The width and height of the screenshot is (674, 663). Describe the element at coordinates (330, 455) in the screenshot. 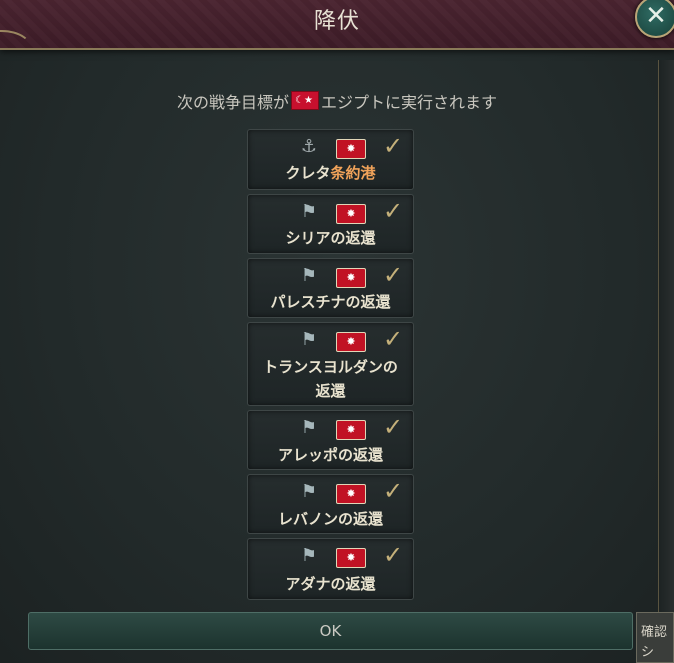

I see `war-goal-label: アレッポの返還` at that location.